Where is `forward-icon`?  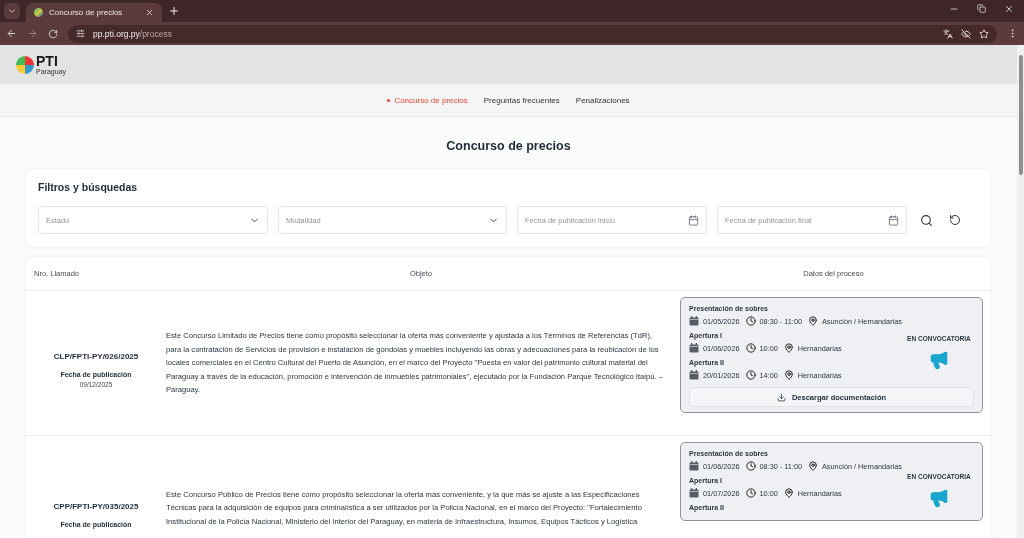
forward-icon is located at coordinates (32, 33).